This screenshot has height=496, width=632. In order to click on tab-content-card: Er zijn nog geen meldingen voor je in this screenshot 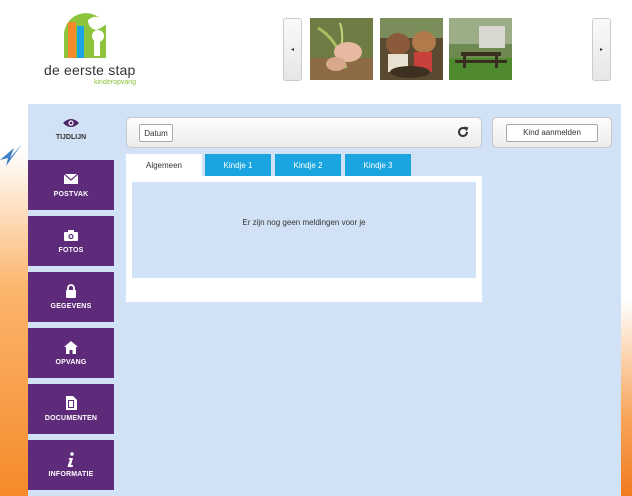, I will do `click(304, 239)`.